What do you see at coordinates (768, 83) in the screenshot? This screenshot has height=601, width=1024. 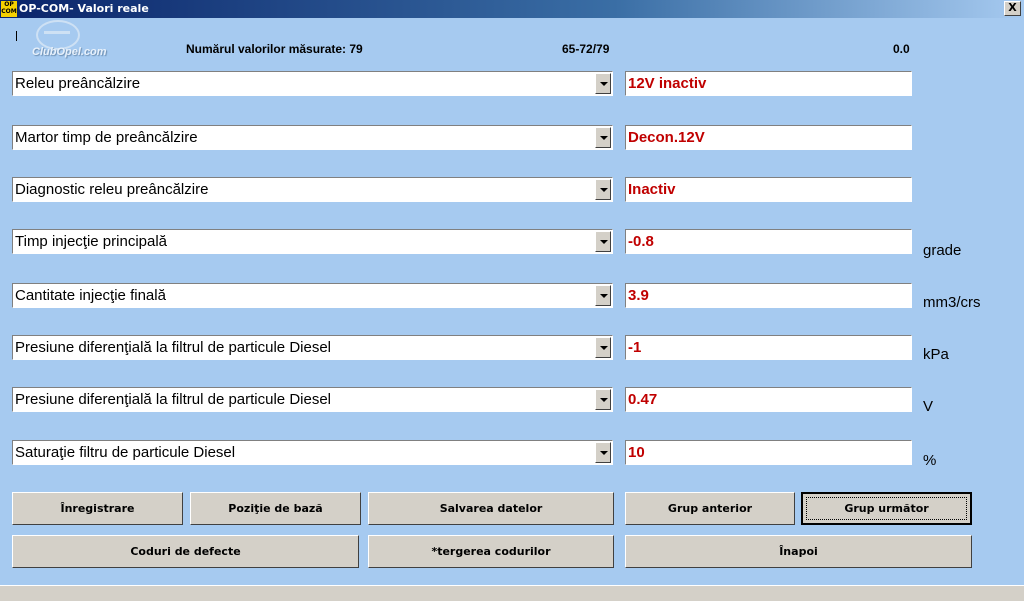 I see `param-value-1: 12V inactiv` at bounding box center [768, 83].